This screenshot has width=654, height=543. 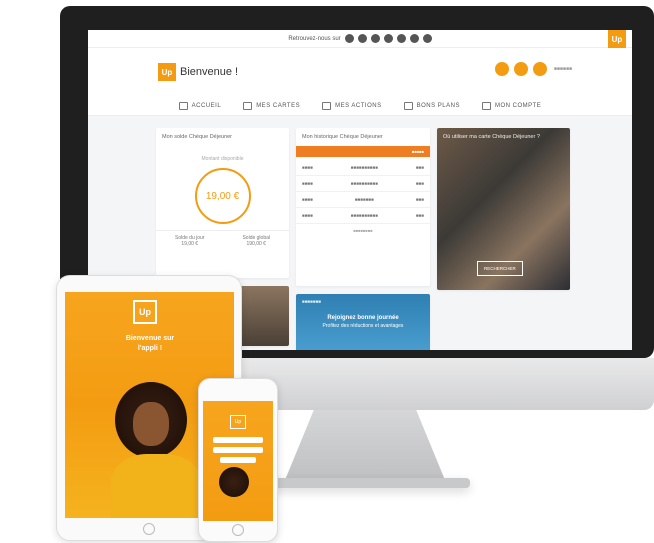 What do you see at coordinates (150, 343) in the screenshot?
I see `tablet-welcome: Bienvenue sur l'appli !` at bounding box center [150, 343].